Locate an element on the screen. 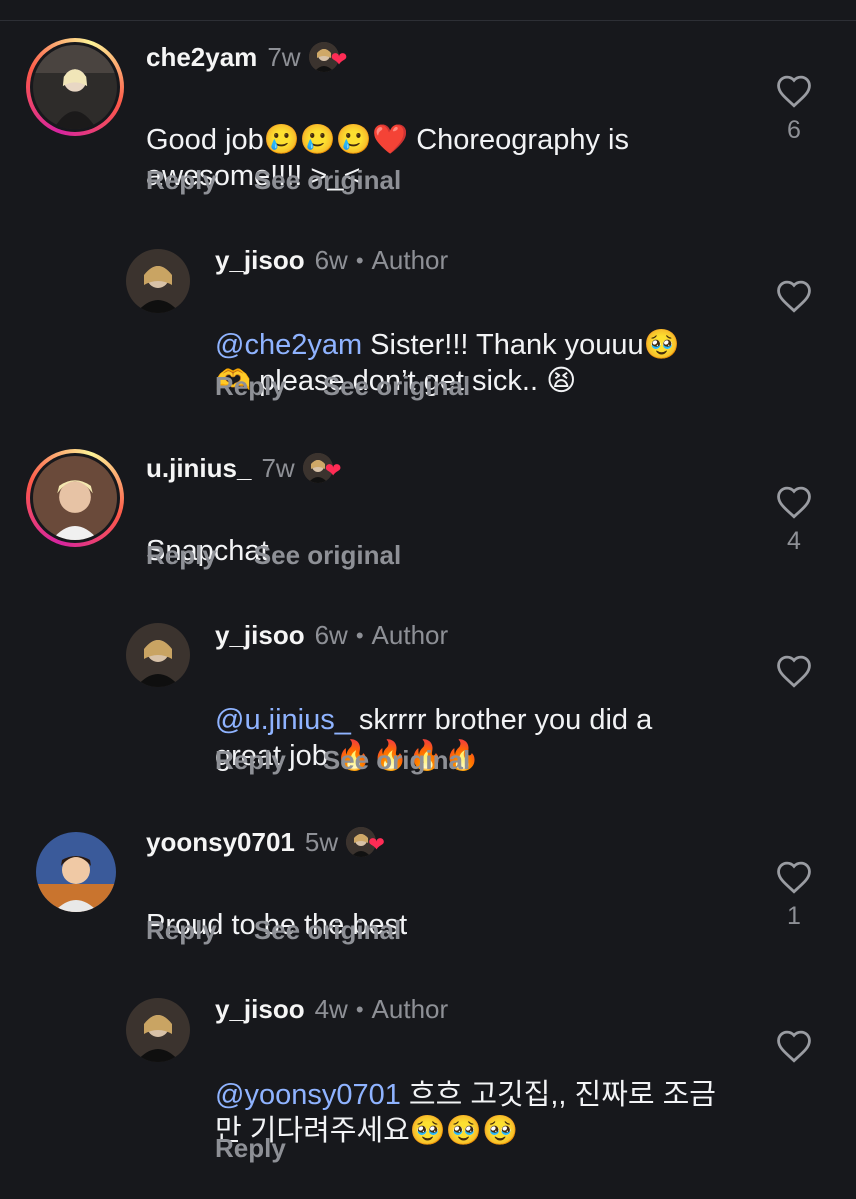 The width and height of the screenshot is (856, 1199). like-count: 1 is located at coordinates (794, 916).